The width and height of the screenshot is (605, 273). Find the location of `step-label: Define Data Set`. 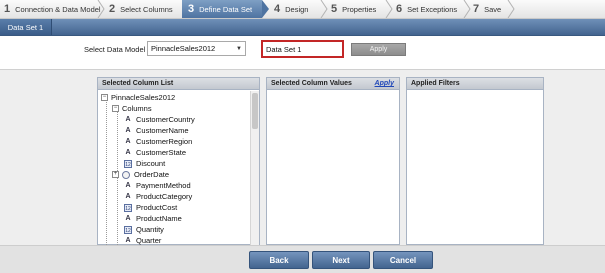

step-label: Define Data Set is located at coordinates (226, 9).